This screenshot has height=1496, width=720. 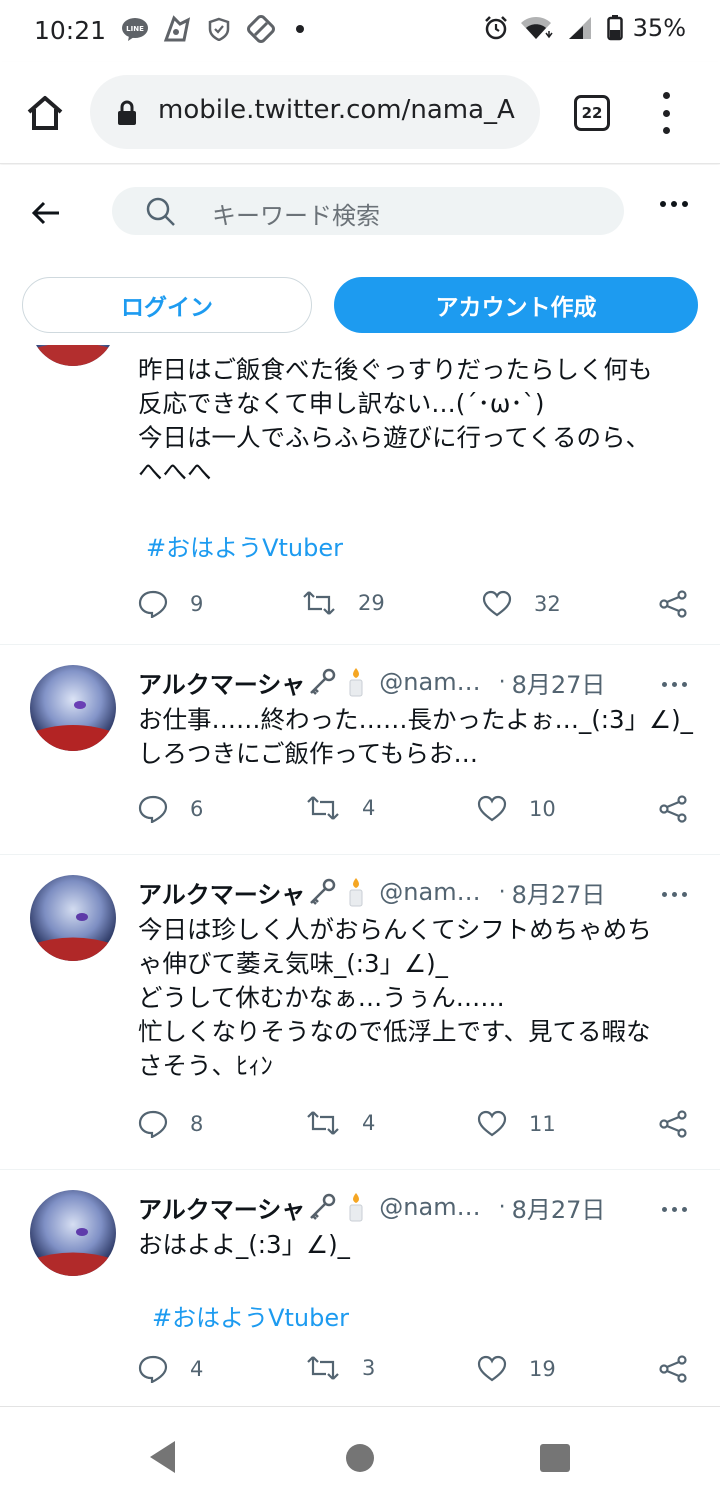 What do you see at coordinates (495, 28) in the screenshot?
I see `alarm-icon` at bounding box center [495, 28].